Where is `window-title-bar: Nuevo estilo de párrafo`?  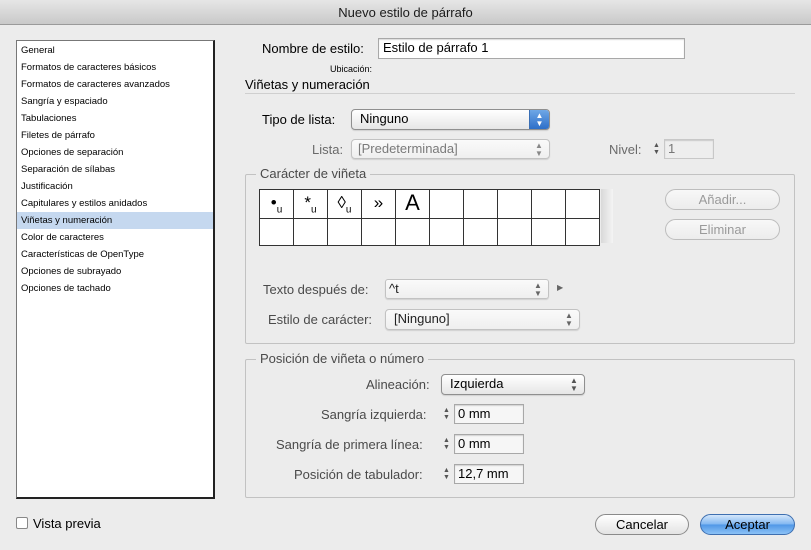 window-title-bar: Nuevo estilo de párrafo is located at coordinates (405, 12).